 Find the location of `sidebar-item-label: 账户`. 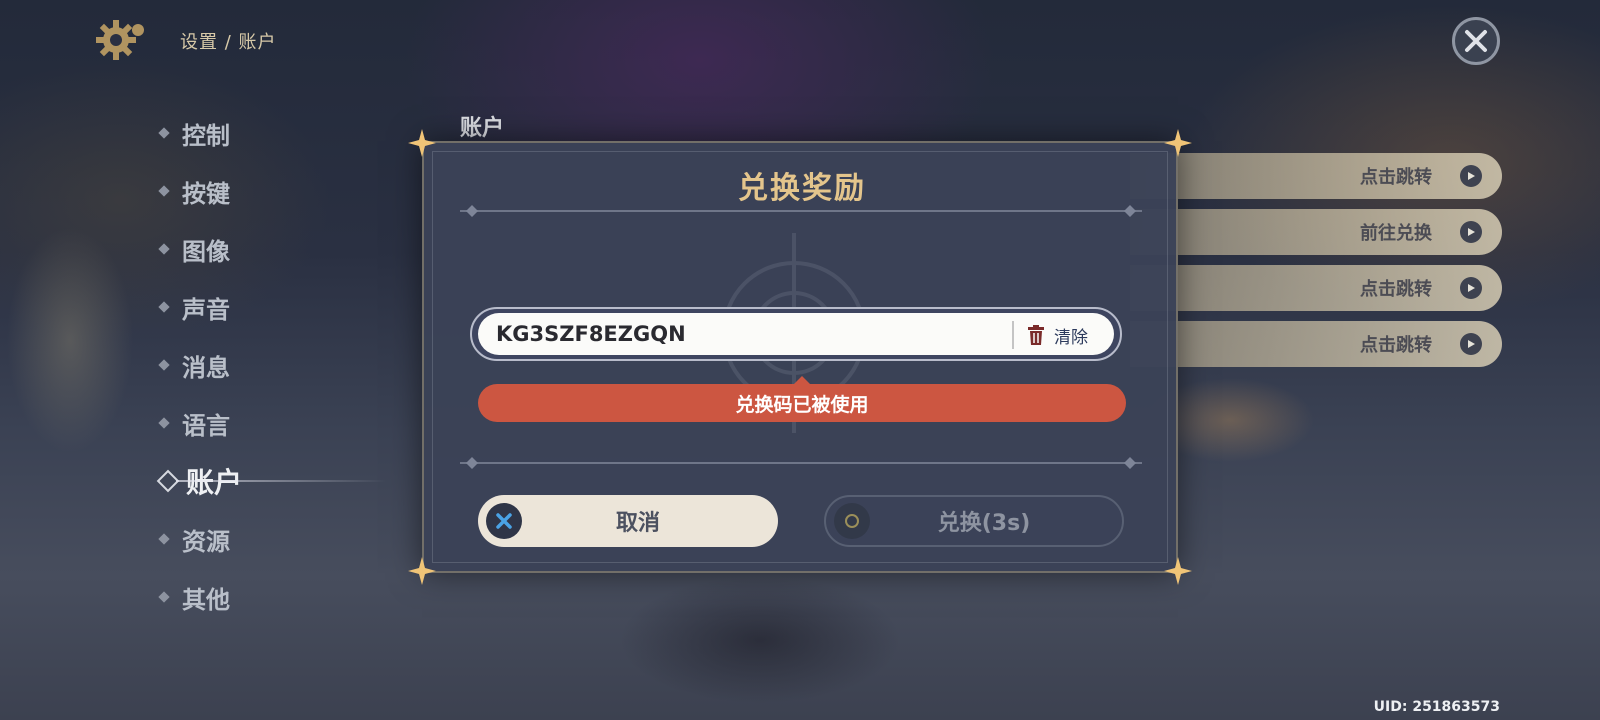

sidebar-item-label: 账户 is located at coordinates (214, 482).